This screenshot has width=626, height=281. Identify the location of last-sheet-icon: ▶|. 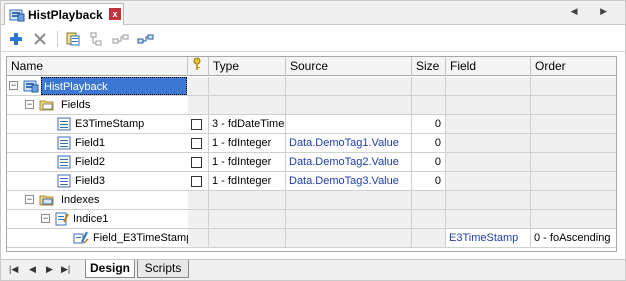
(65, 269).